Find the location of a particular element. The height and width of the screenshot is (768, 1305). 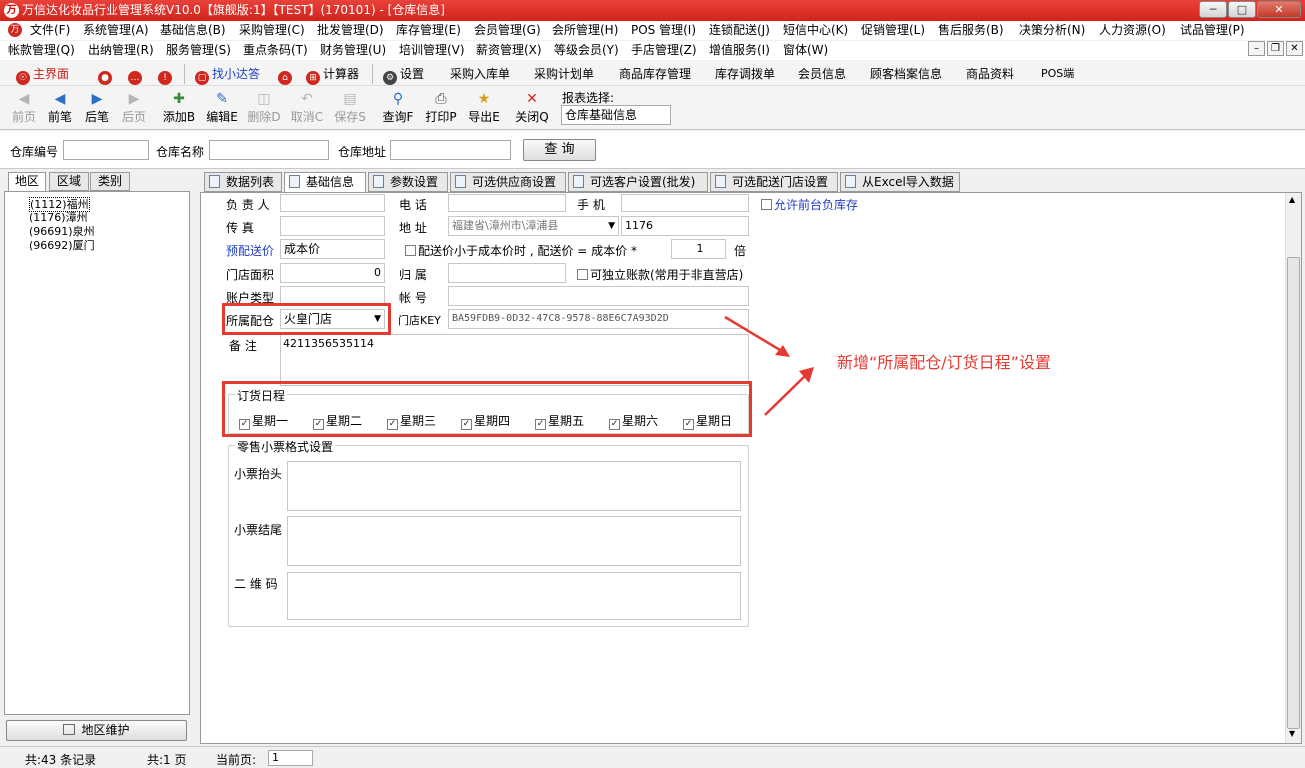

vertical-scrollbar: ▲ ▼ is located at coordinates (1293, 468).